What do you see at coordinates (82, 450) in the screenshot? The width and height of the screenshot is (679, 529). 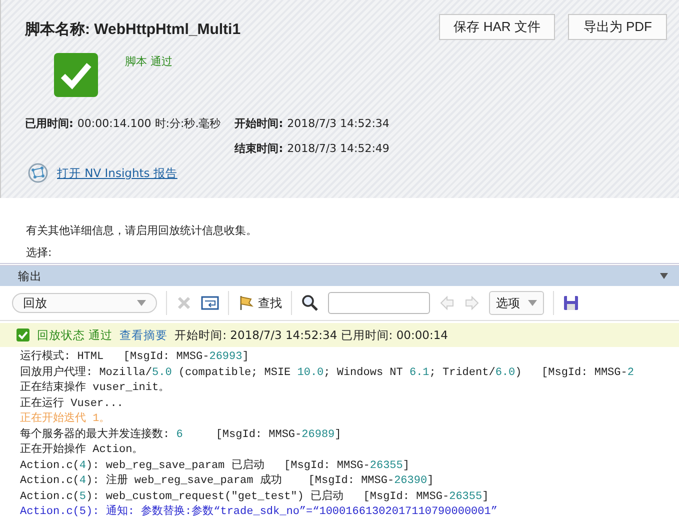 I see `log-line: 正在开始操作 Action。` at bounding box center [82, 450].